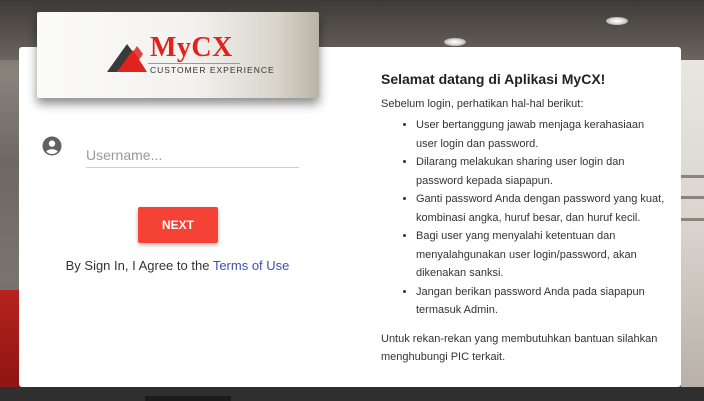  Describe the element at coordinates (692, 225) in the screenshot. I see `background-wall` at that location.